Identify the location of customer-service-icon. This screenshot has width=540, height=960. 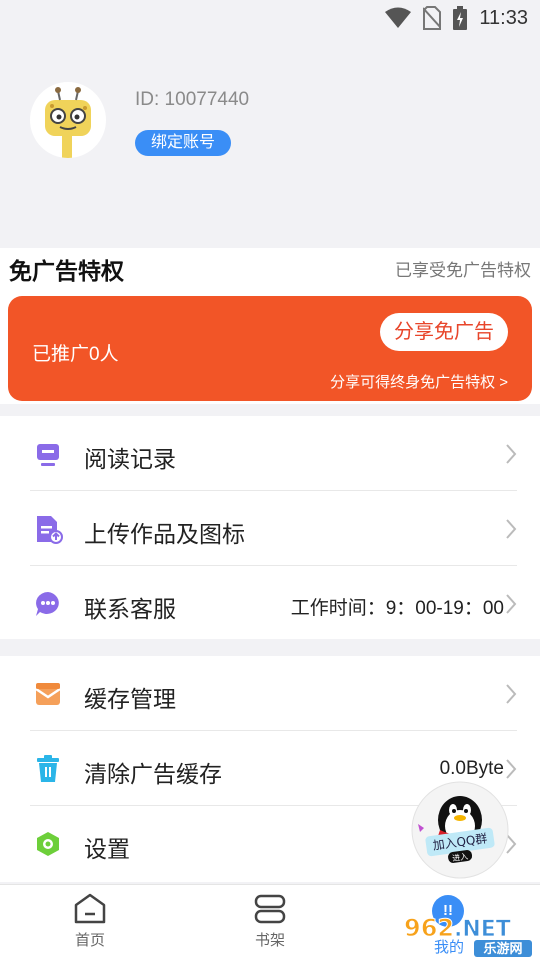
(47, 604).